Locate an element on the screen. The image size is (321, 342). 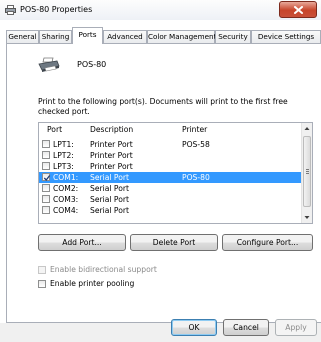
port-name: COM2: is located at coordinates (66, 188).